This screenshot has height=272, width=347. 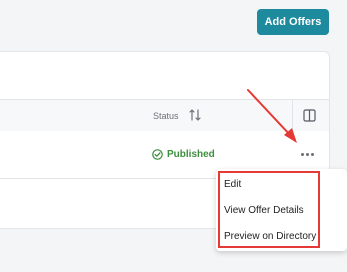 I want to click on status-column-header: Status, so click(x=166, y=115).